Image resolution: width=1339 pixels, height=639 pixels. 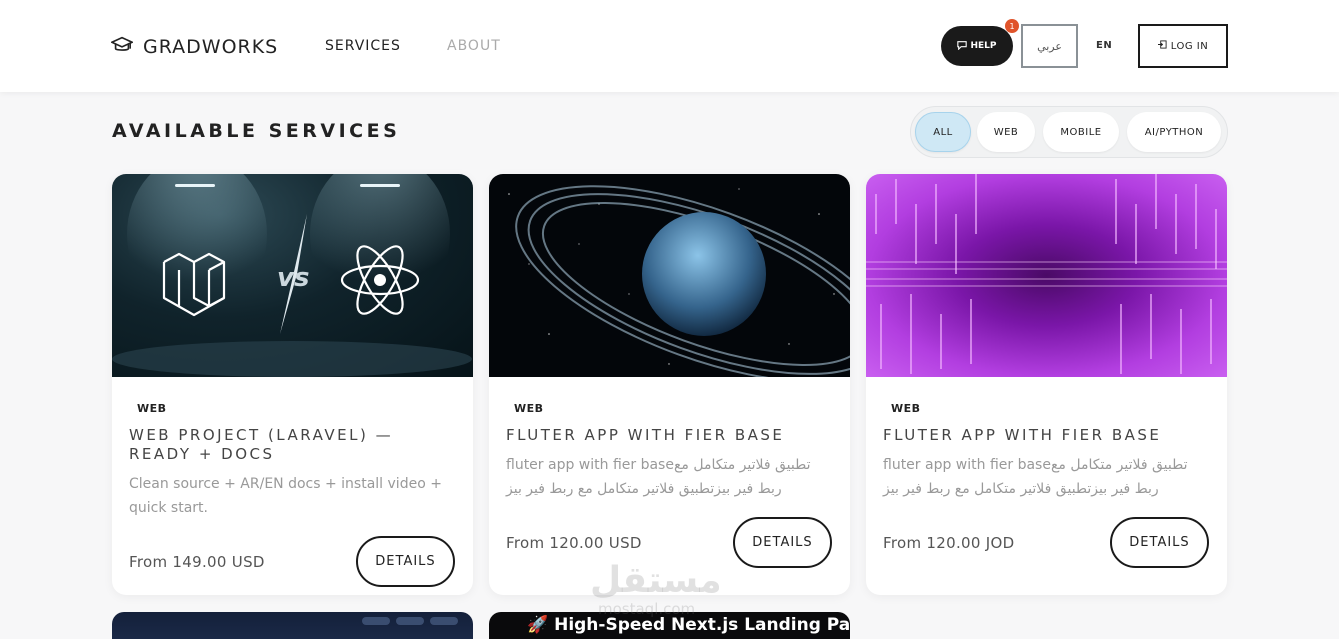 What do you see at coordinates (688, 625) in the screenshot?
I see `card-image-caption: 🚀 High-Speed Next.js Landing Pages` at bounding box center [688, 625].